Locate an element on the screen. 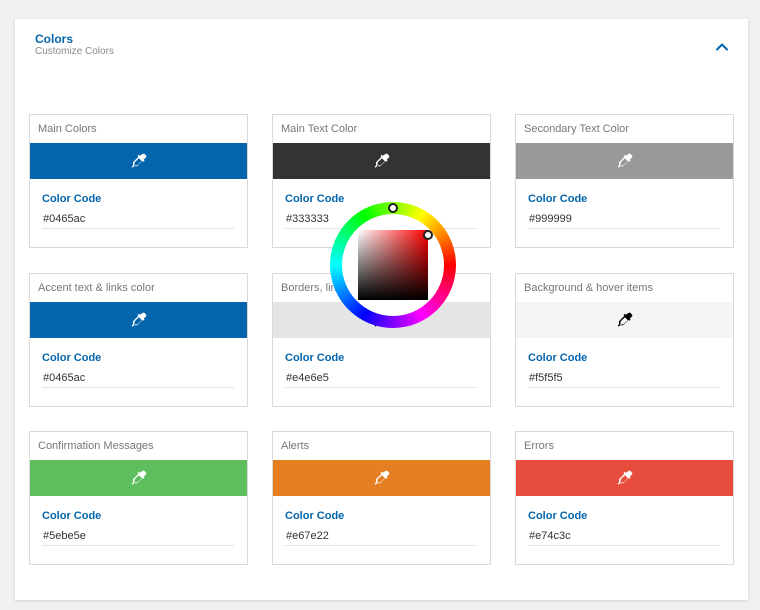  color-picker-popup is located at coordinates (393, 265).